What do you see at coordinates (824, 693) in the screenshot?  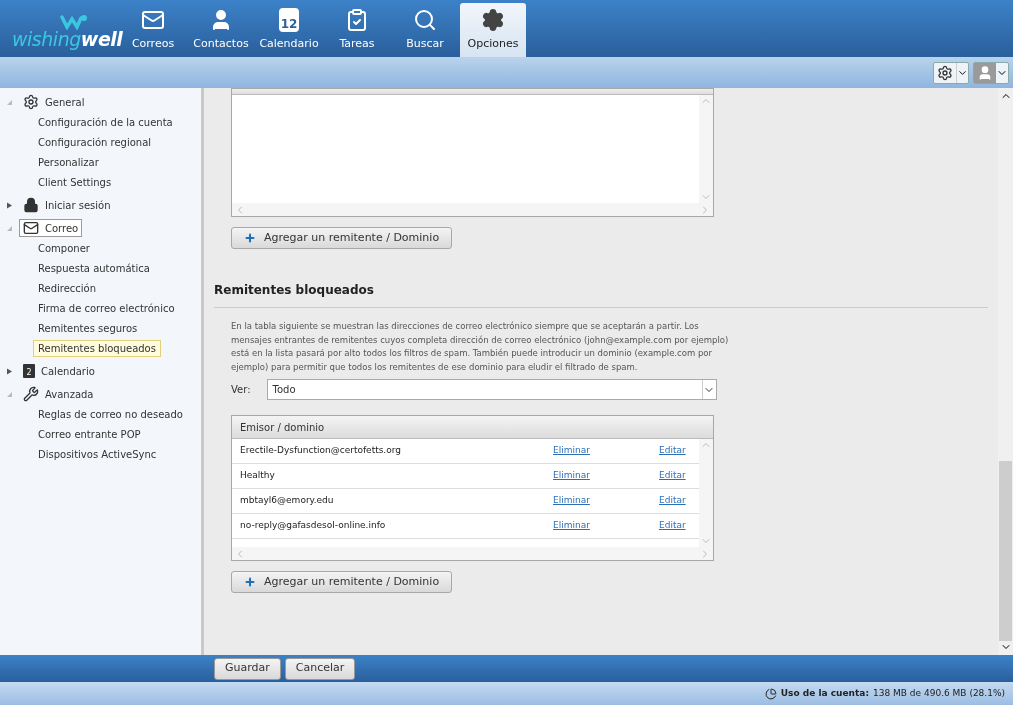 I see `usage-label: Uso de la cuenta:` at bounding box center [824, 693].